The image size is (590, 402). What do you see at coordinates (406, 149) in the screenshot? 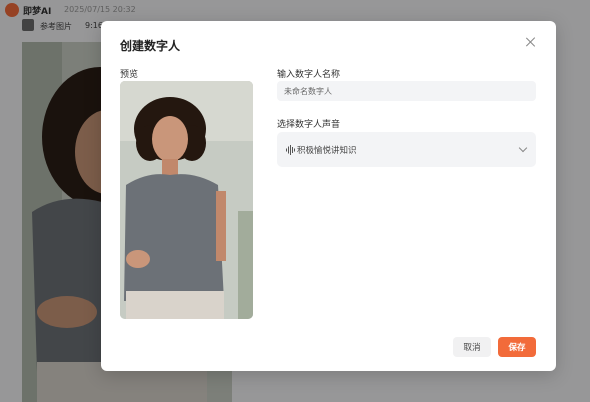
I see `voice-select: 积极愉悦讲知识` at bounding box center [406, 149].